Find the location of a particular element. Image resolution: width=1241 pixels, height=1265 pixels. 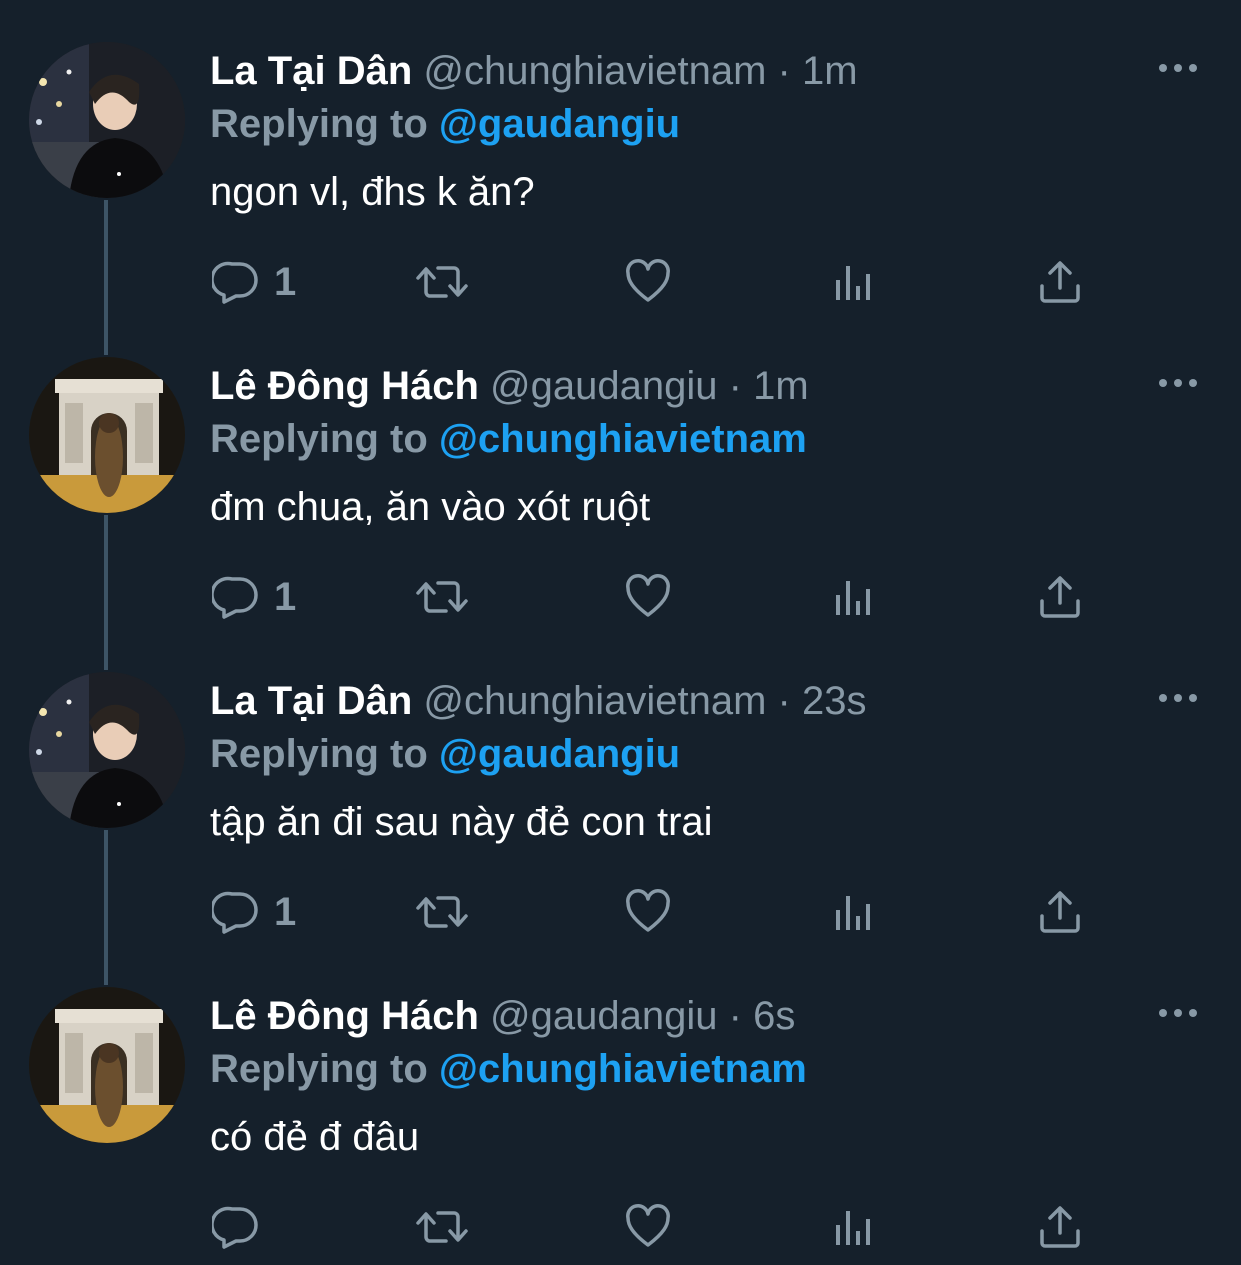

tweet-text: tập ăn đi sau này đẻ con trai is located at coordinates (461, 822).